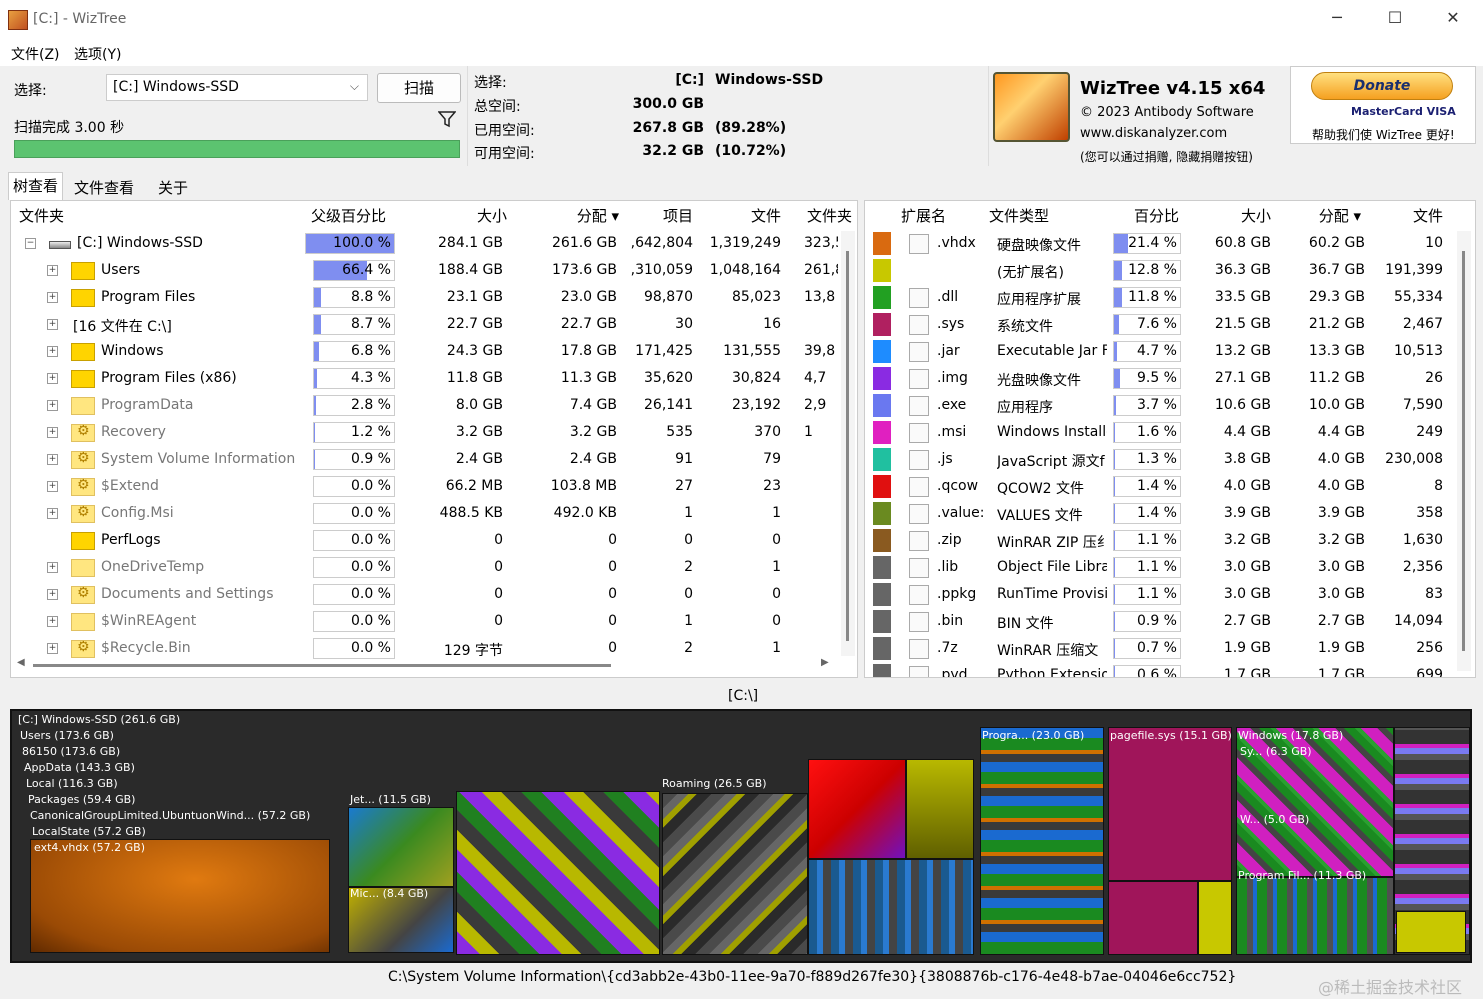  I want to click on tree-folders: 4,7, so click(815, 378).